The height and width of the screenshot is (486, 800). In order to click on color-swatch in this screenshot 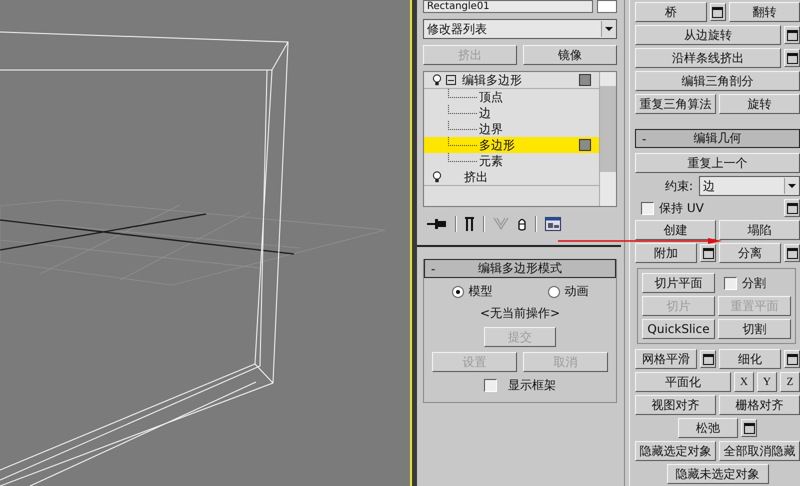, I will do `click(607, 6)`.